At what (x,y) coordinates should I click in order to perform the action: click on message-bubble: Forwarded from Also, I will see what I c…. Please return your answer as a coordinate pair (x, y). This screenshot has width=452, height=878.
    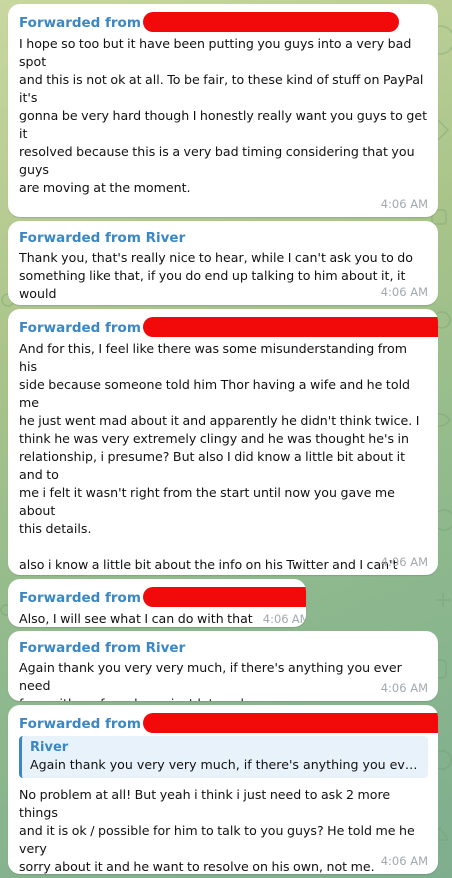
    Looking at the image, I should click on (157, 603).